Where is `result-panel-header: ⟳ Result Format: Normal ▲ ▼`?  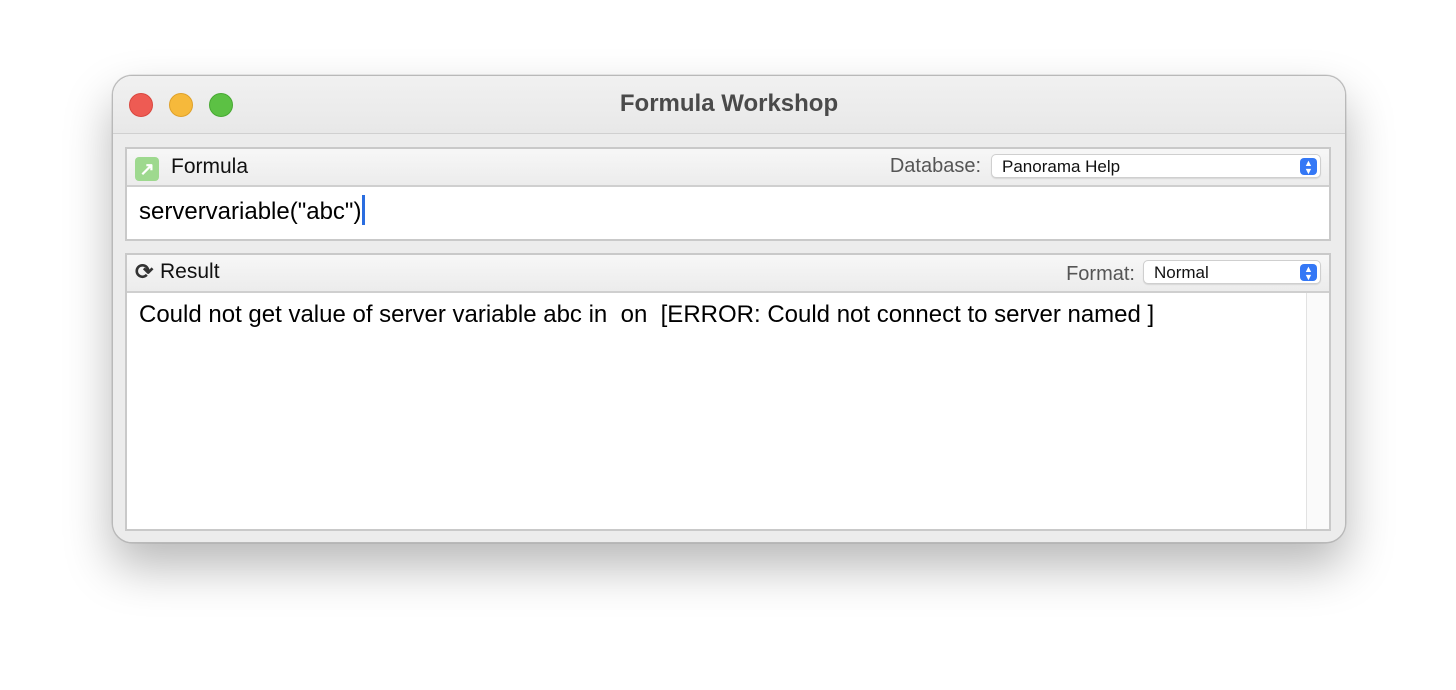
result-panel-header: ⟳ Result Format: Normal ▲ ▼ is located at coordinates (728, 274).